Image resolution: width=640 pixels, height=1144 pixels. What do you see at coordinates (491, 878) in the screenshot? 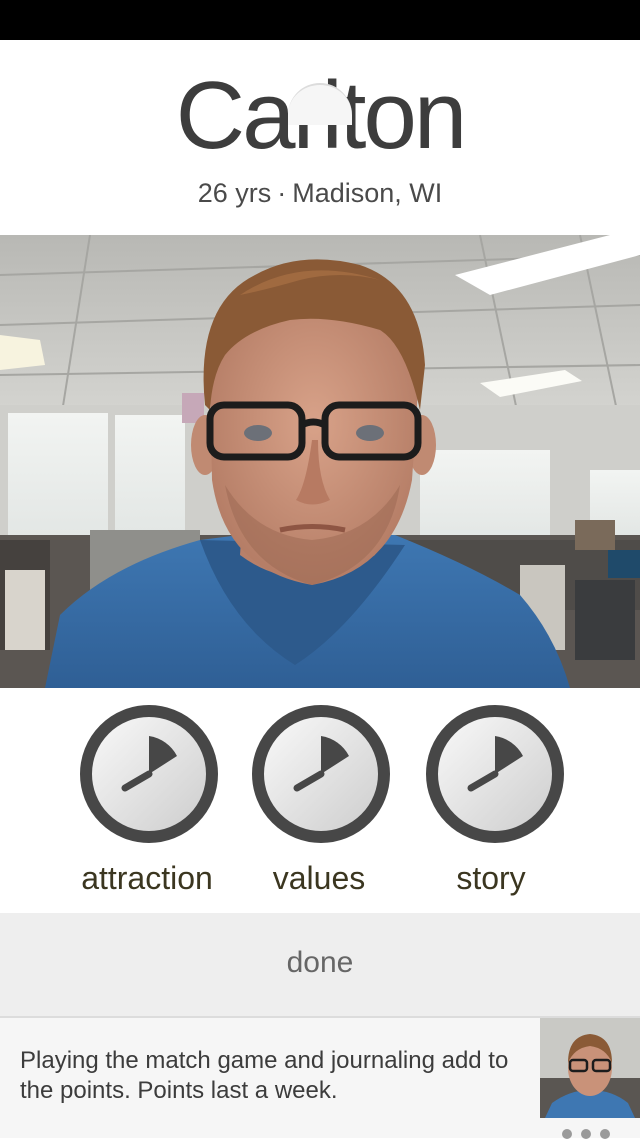
I see `story-label: story` at bounding box center [491, 878].